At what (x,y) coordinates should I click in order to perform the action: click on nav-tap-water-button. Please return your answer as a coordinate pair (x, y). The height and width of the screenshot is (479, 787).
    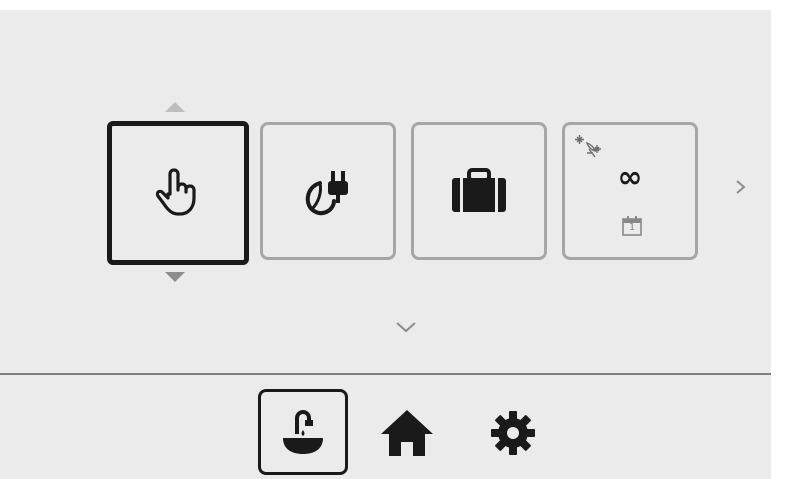
    Looking at the image, I should click on (303, 432).